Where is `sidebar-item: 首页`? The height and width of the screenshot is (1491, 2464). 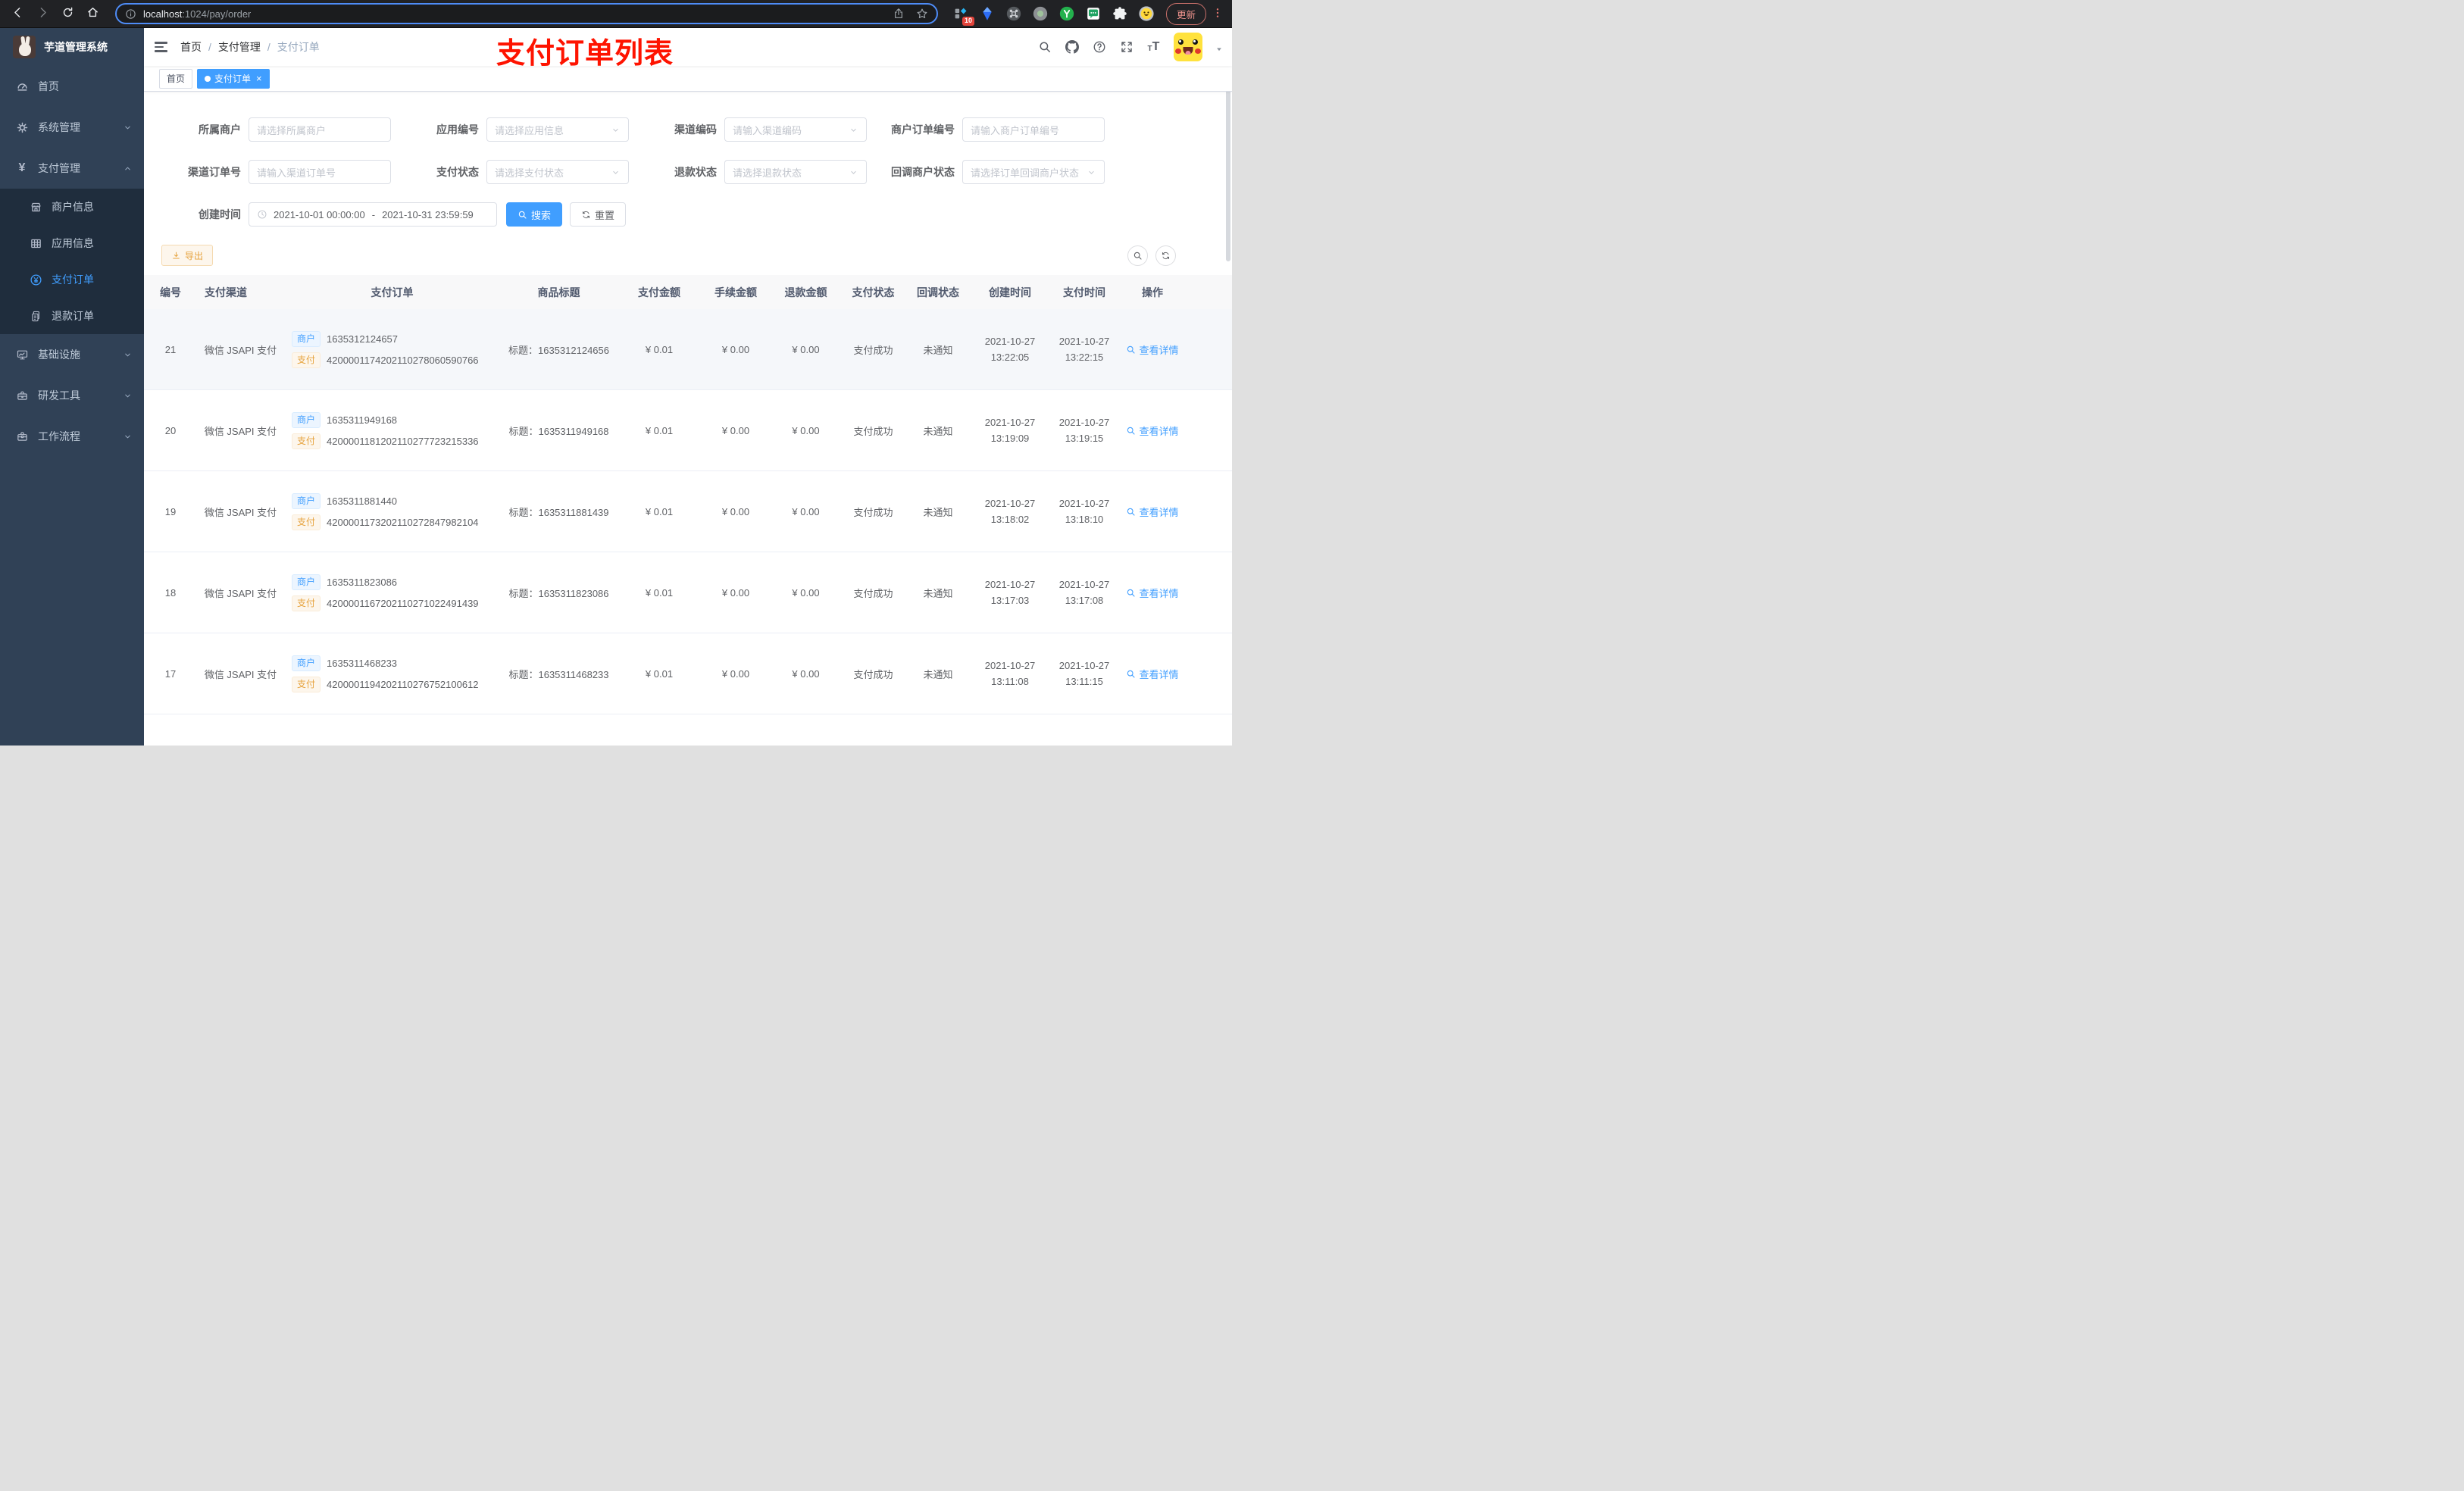 sidebar-item: 首页 is located at coordinates (72, 86).